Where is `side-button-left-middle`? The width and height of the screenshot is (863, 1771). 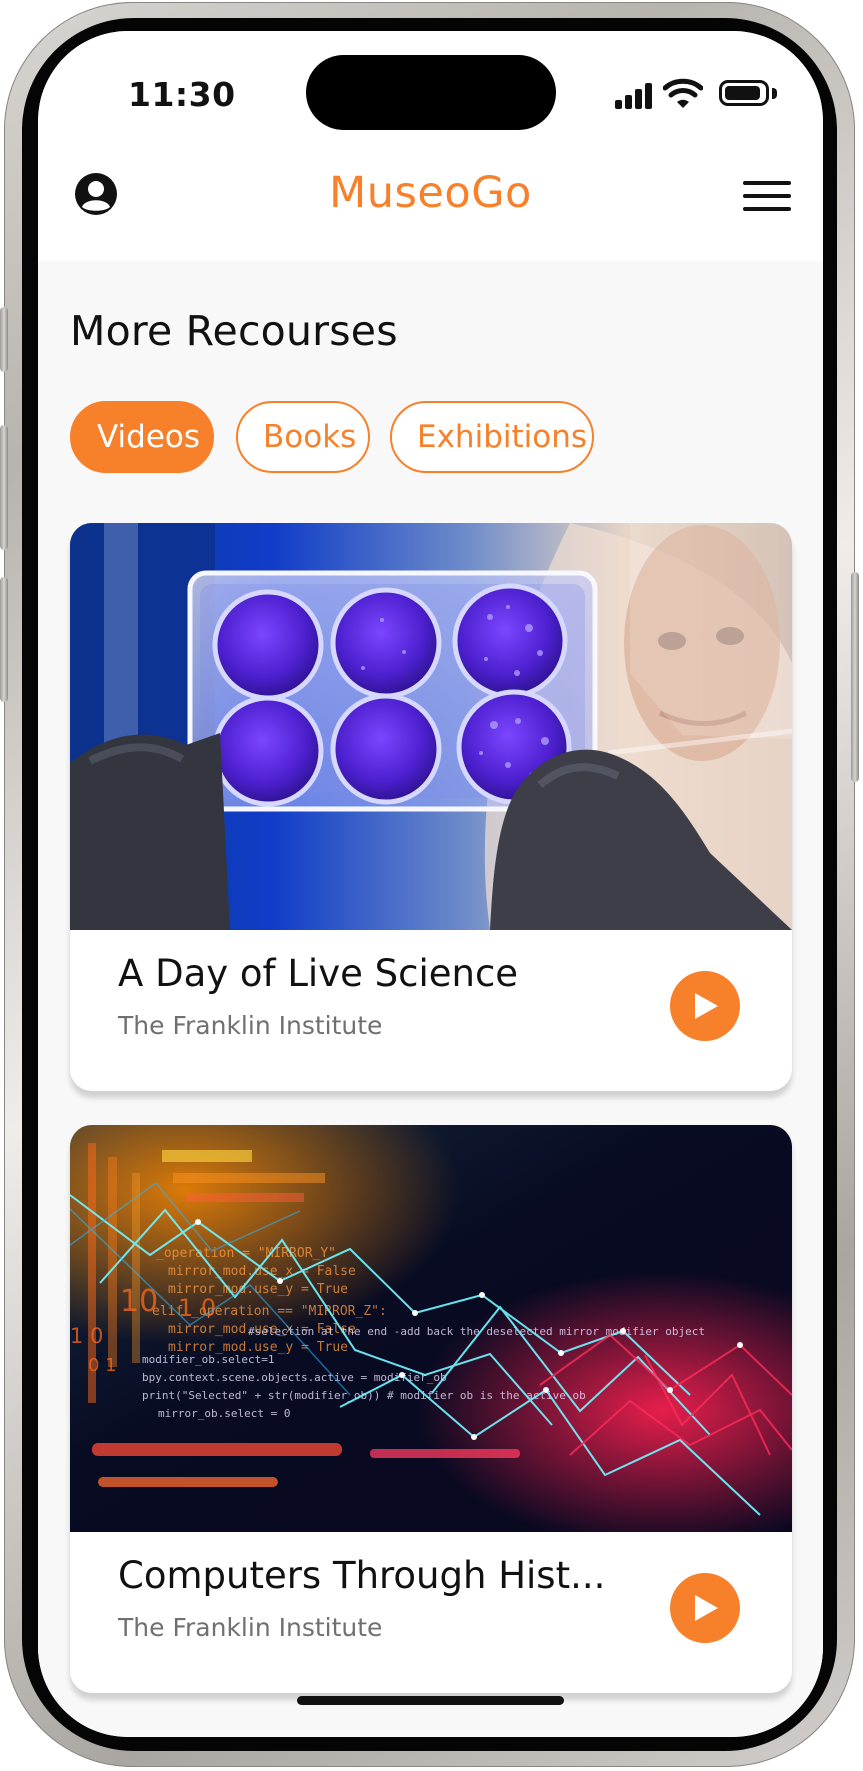 side-button-left-middle is located at coordinates (4, 487).